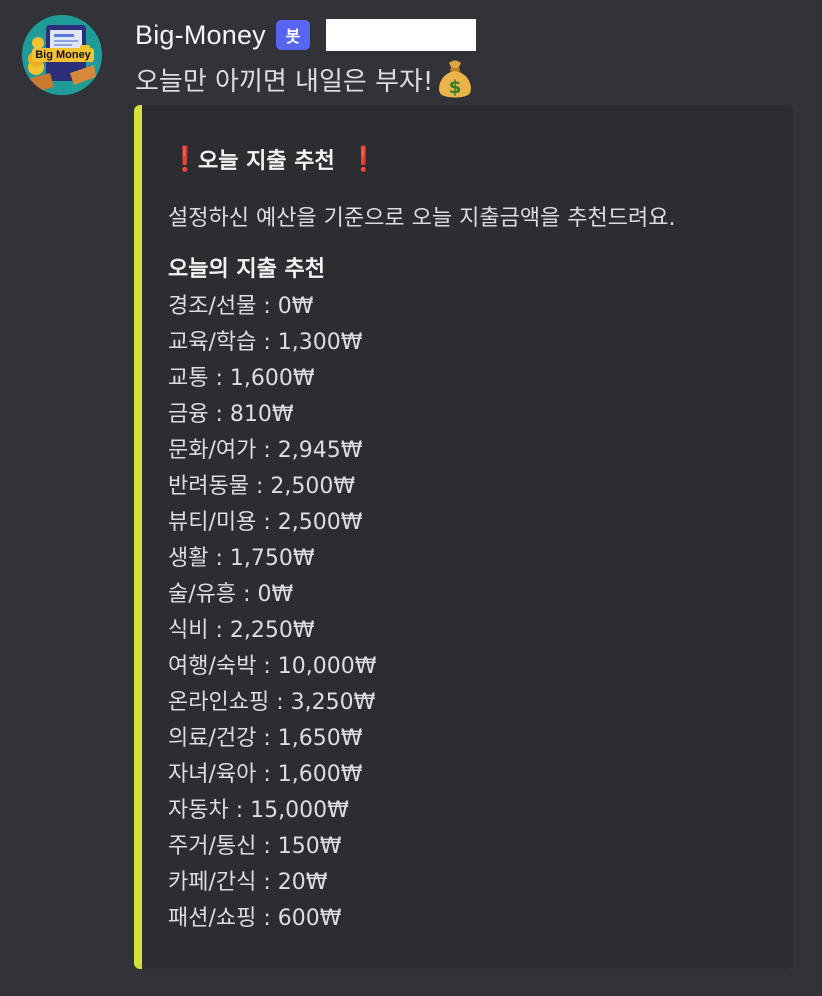  What do you see at coordinates (422, 218) in the screenshot?
I see `embed-description: 설정하신 예산을 기준으로 오늘 지출금액을 추천드려요.` at bounding box center [422, 218].